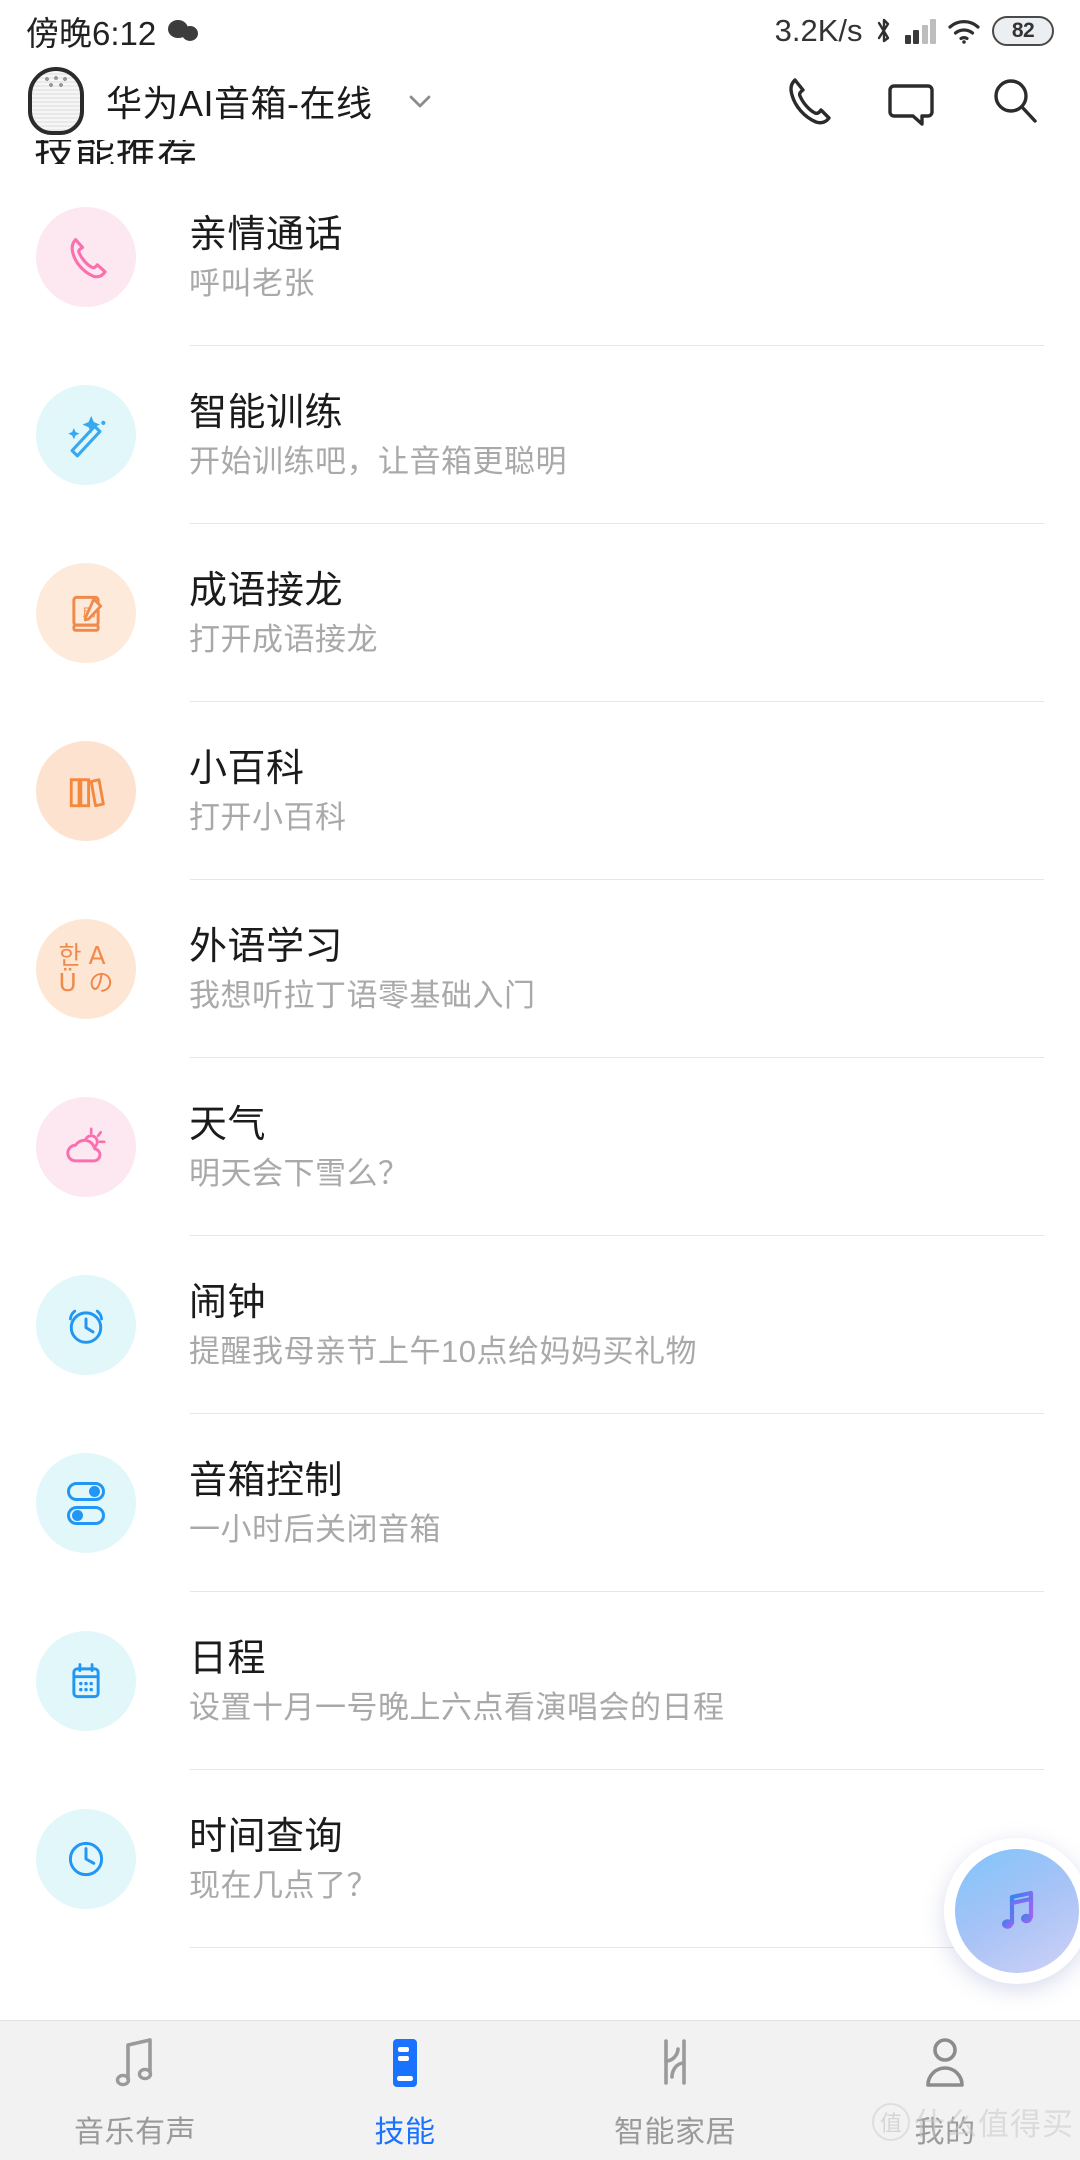 Image resolution: width=1080 pixels, height=2160 pixels. I want to click on toggle-pair, so click(86, 1503).